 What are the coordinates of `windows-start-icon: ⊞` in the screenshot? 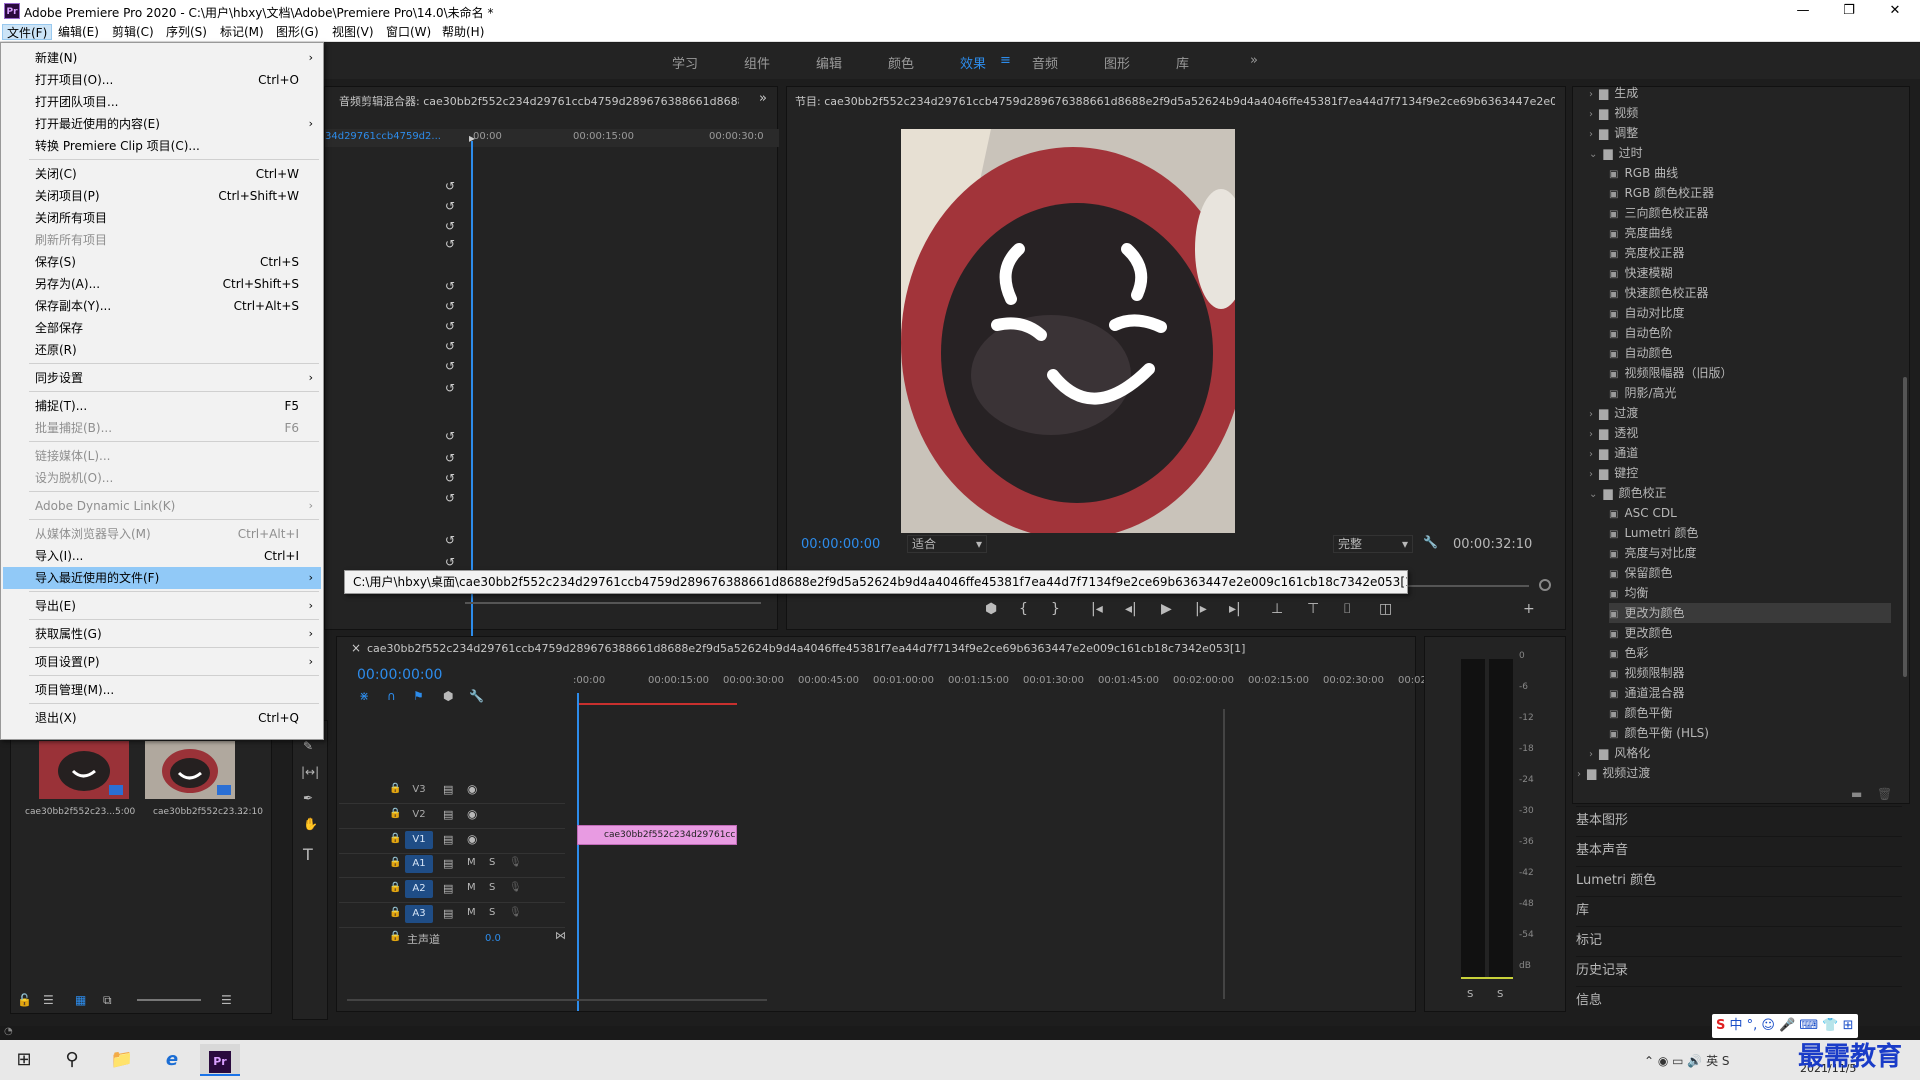 It's located at (24, 1060).